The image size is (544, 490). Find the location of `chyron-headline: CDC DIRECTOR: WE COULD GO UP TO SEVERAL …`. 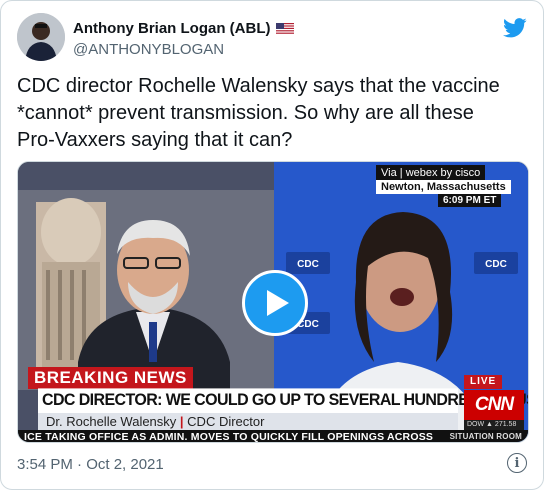

chyron-headline: CDC DIRECTOR: WE COULD GO UP TO SEVERAL … is located at coordinates (283, 401).